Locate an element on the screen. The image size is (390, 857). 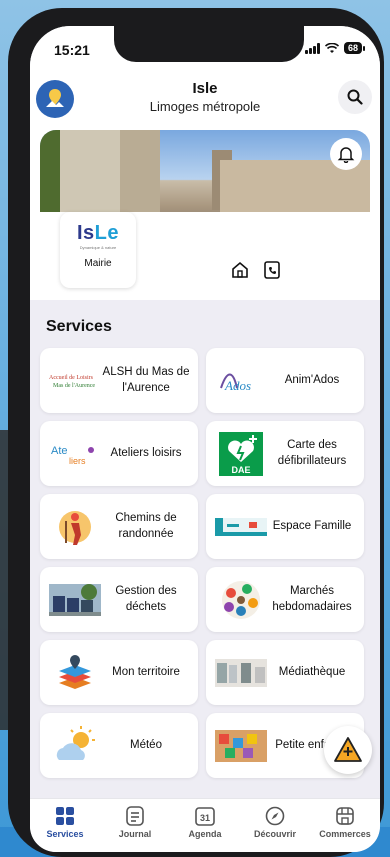
service-card-defibrillateurs: DAE Carte des défibrillateurs is located at coordinates (285, 453).